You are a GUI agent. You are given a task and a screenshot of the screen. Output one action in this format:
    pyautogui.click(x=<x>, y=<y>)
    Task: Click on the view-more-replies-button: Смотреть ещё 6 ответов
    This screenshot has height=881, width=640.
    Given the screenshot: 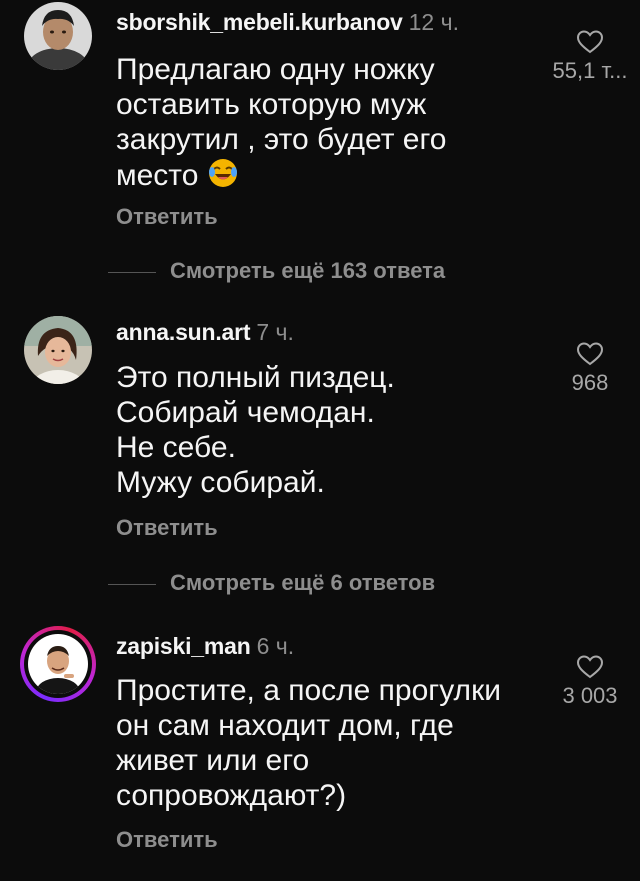 What is the action you would take?
    pyautogui.click(x=271, y=583)
    